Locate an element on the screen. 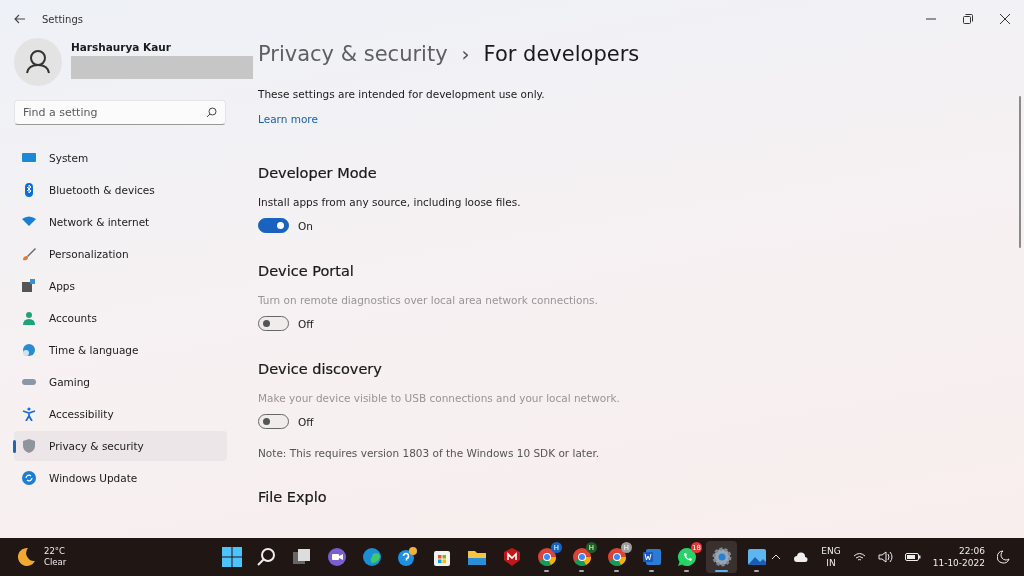 The height and width of the screenshot is (576, 1024). update-icon is located at coordinates (29, 478).